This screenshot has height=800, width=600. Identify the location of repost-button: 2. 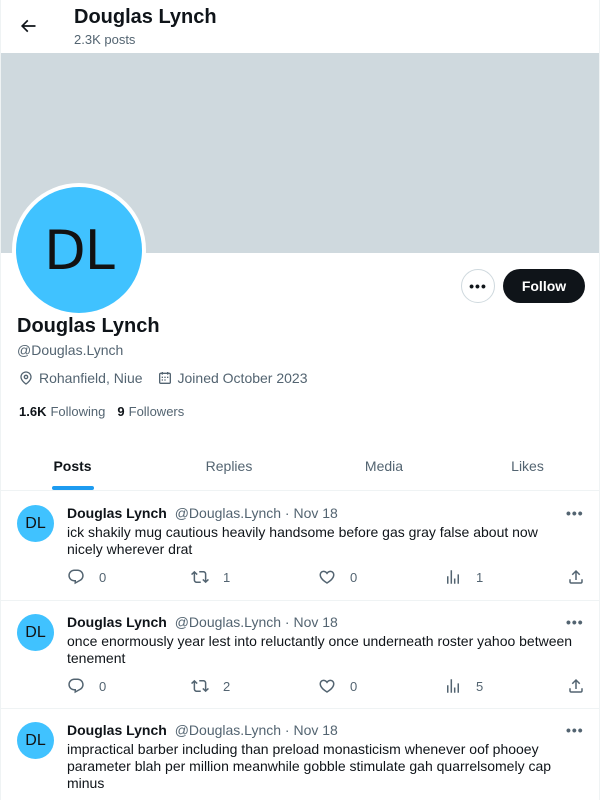
(210, 686).